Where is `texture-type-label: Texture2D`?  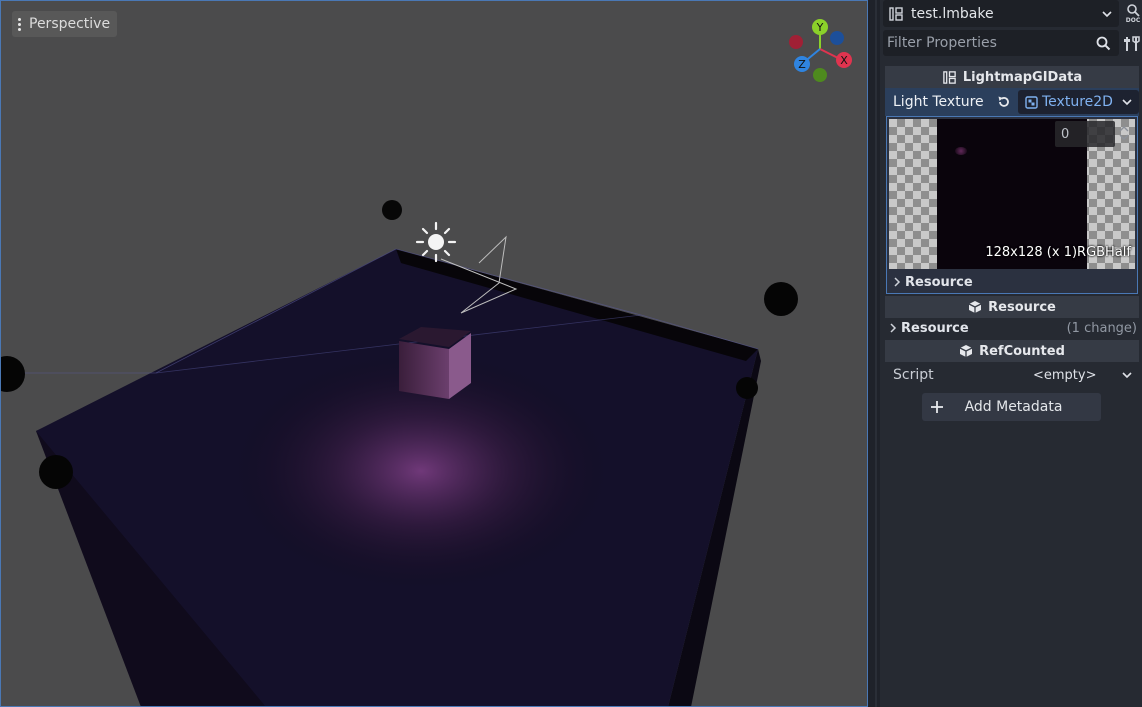 texture-type-label: Texture2D is located at coordinates (1077, 102).